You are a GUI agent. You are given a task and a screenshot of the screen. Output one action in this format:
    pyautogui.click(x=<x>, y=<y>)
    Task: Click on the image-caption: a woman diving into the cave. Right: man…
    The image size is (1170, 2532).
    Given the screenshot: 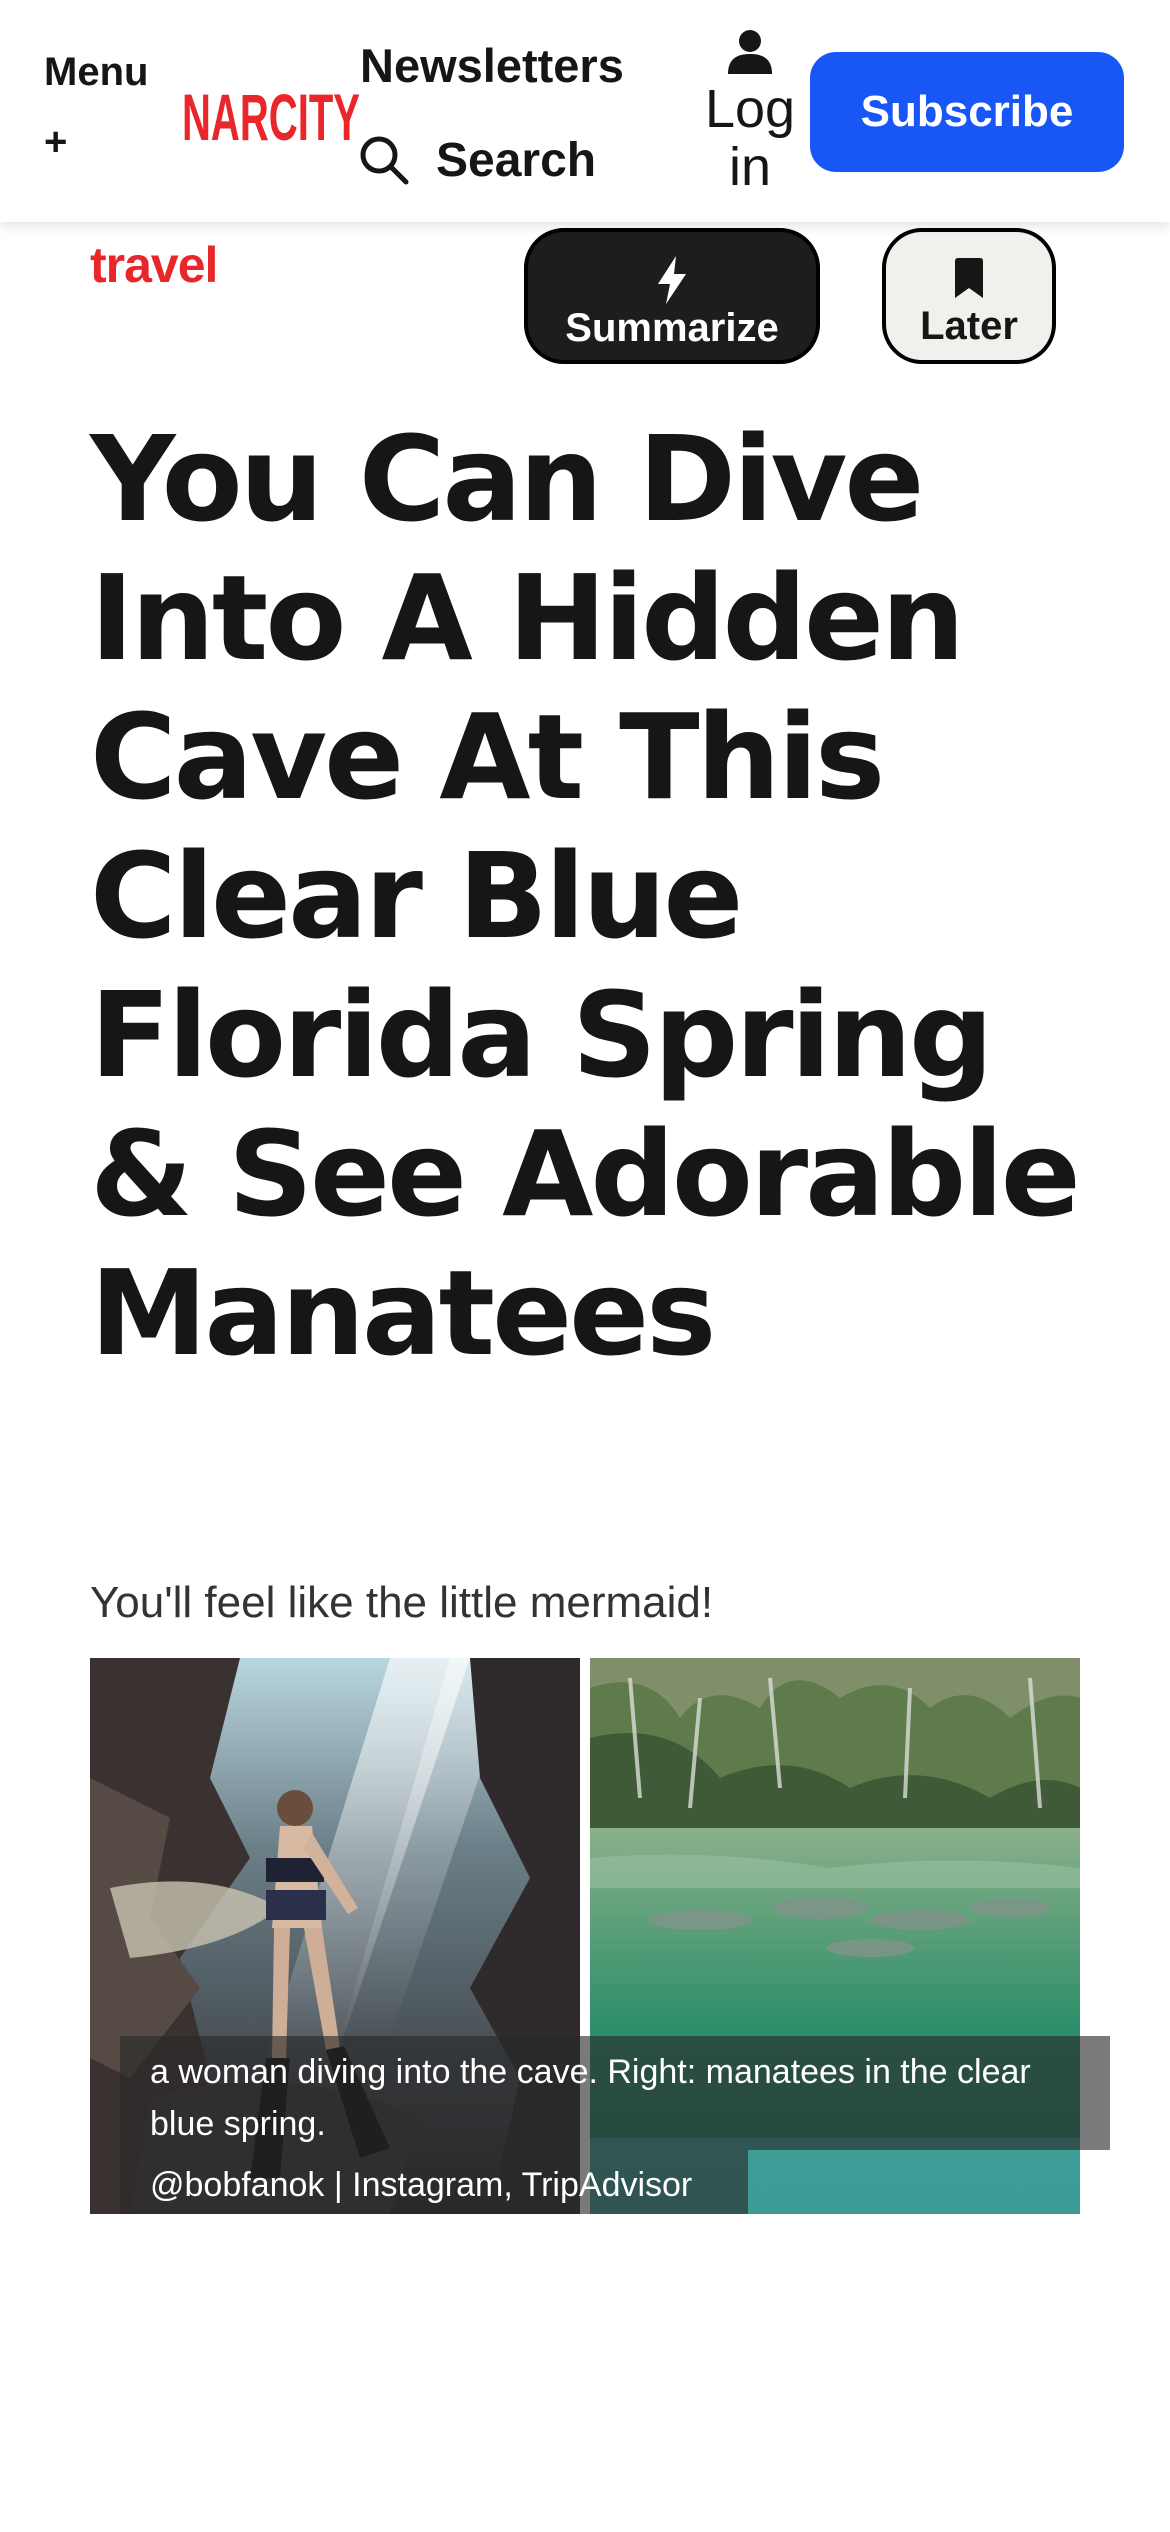 What is the action you would take?
    pyautogui.click(x=590, y=2098)
    